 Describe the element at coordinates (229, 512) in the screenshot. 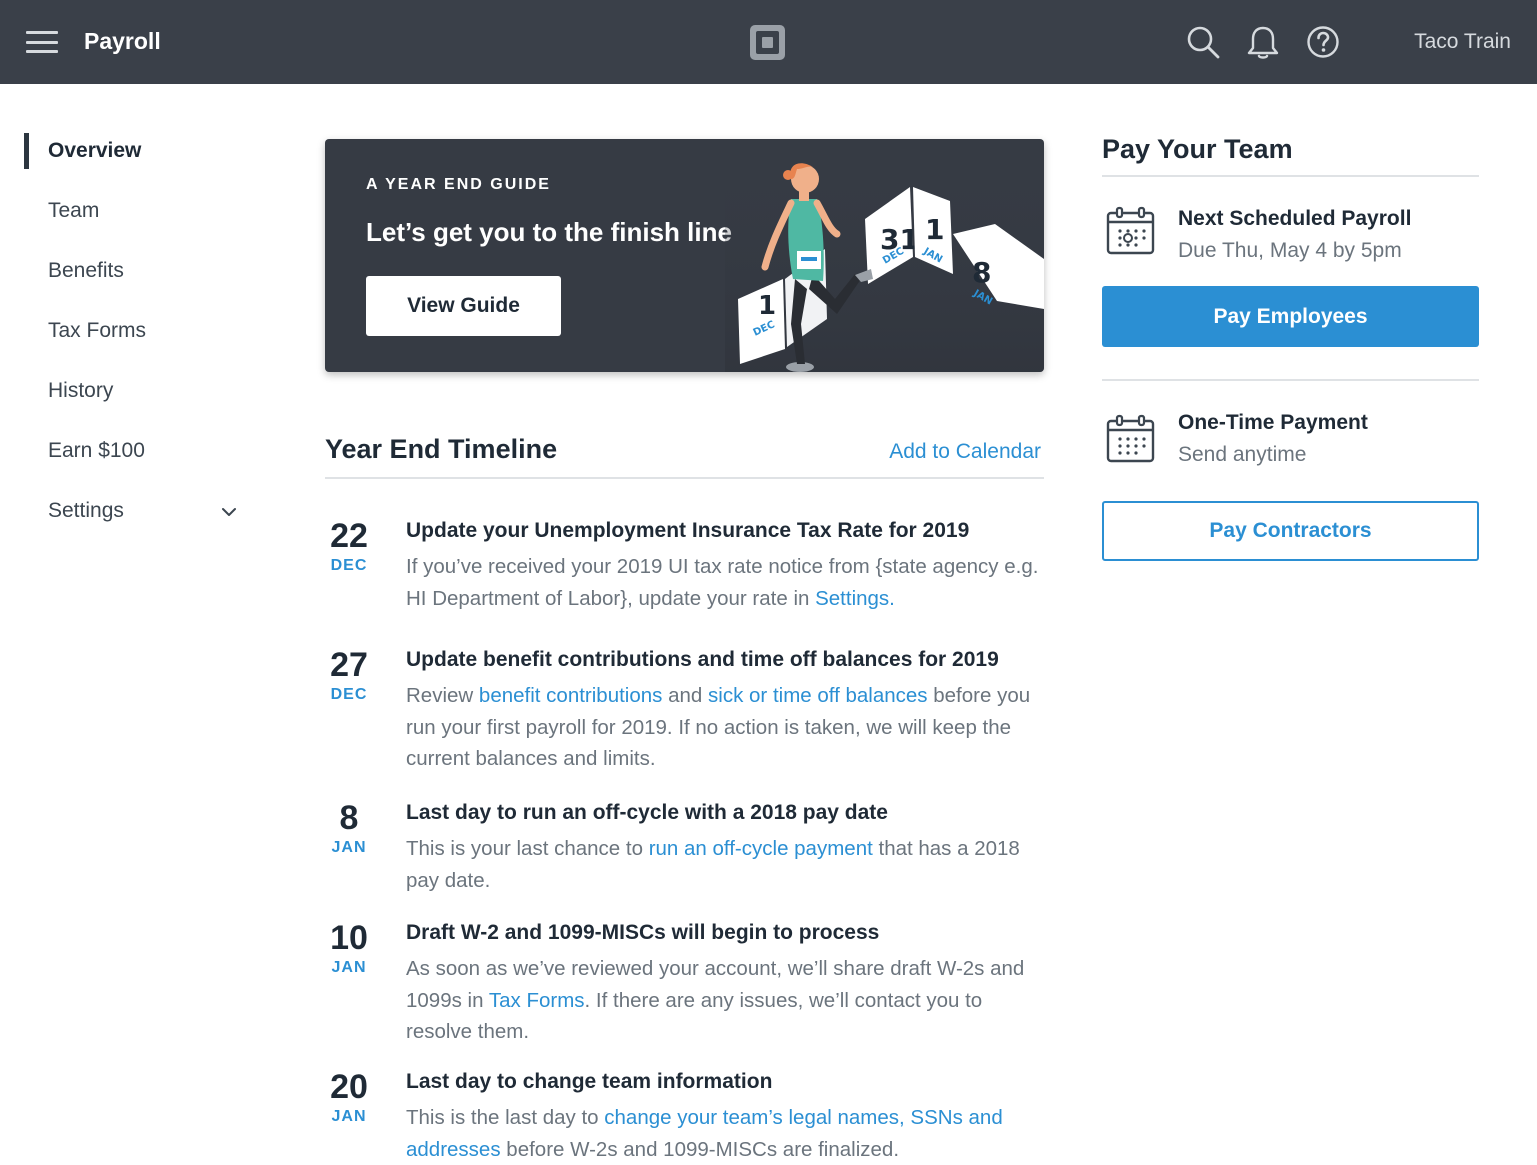

I see `chevron-down-icon` at that location.